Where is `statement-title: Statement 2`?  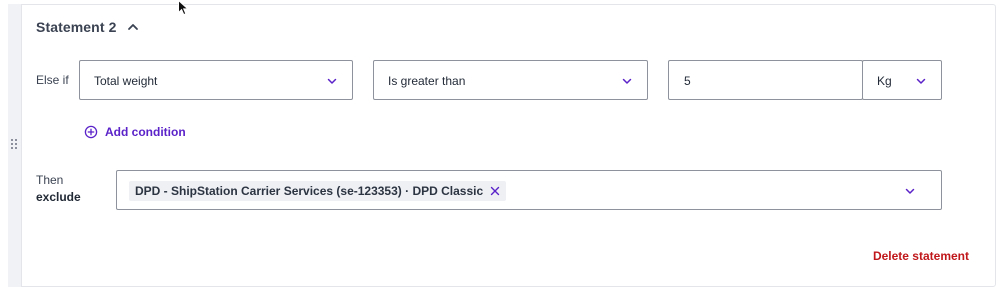
statement-title: Statement 2 is located at coordinates (76, 27).